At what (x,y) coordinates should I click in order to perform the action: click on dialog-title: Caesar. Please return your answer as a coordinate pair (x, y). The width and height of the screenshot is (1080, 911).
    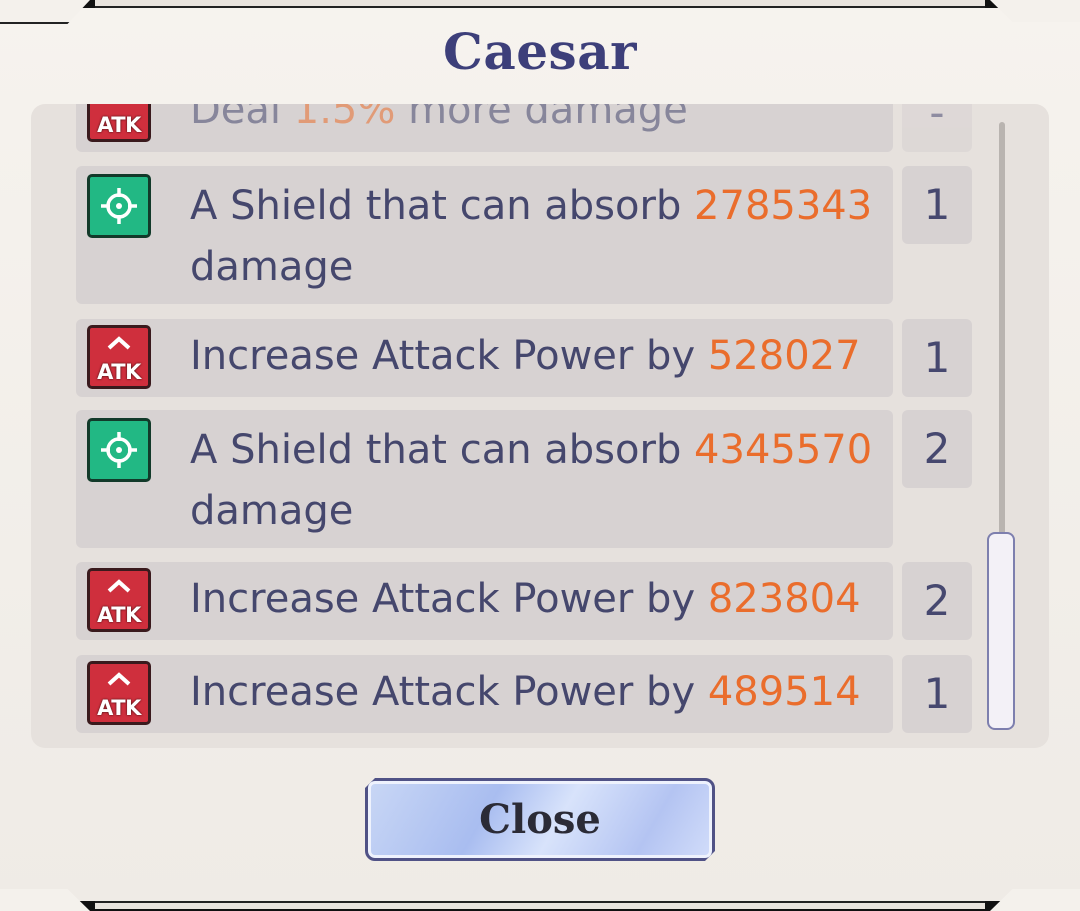
    Looking at the image, I should click on (540, 51).